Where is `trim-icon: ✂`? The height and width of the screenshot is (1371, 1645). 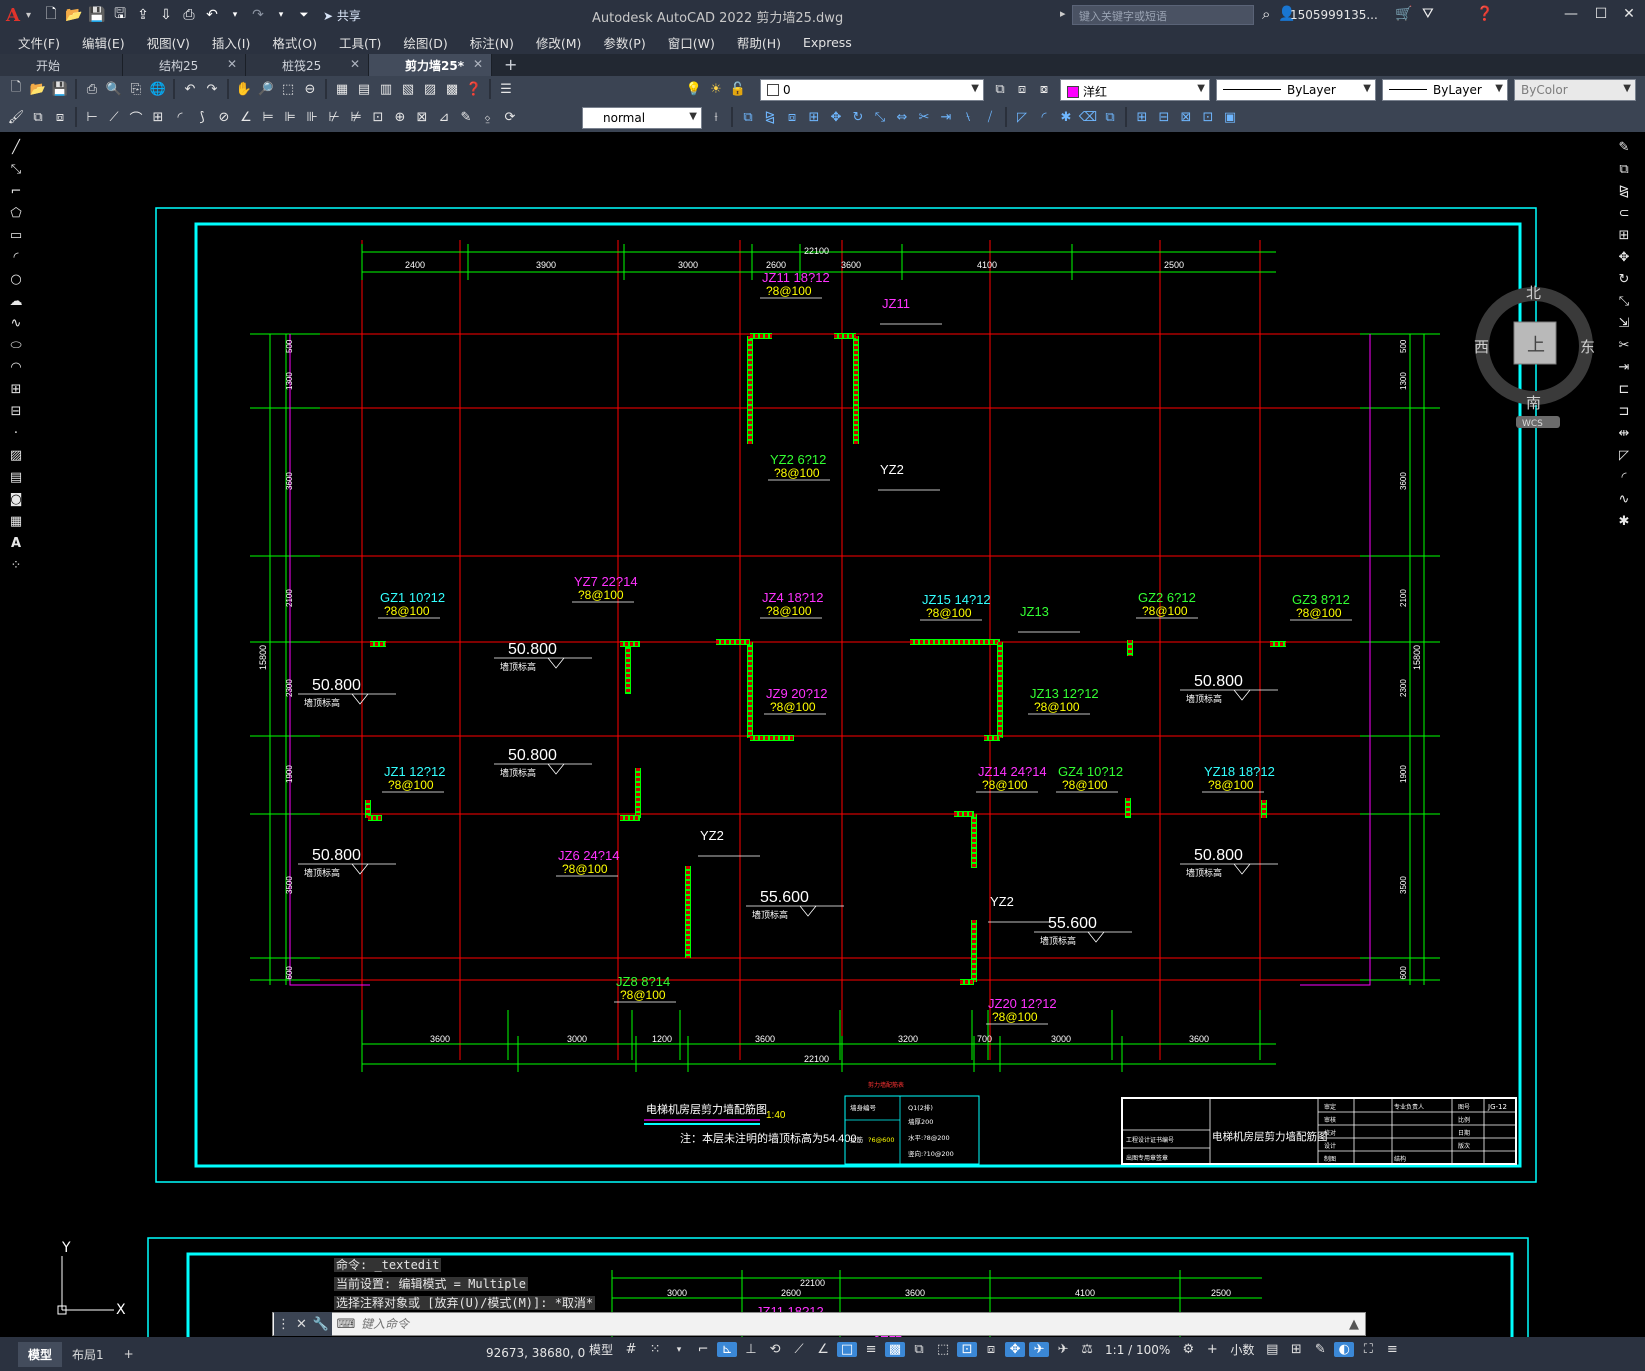 trim-icon: ✂ is located at coordinates (924, 117).